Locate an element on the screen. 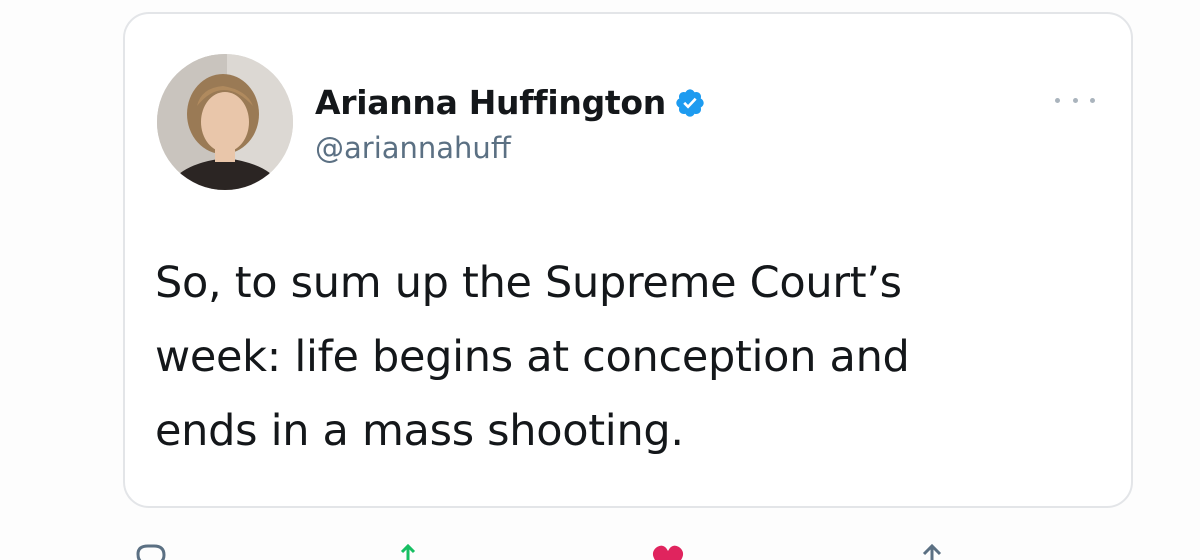  more-options-icon is located at coordinates (1075, 100).